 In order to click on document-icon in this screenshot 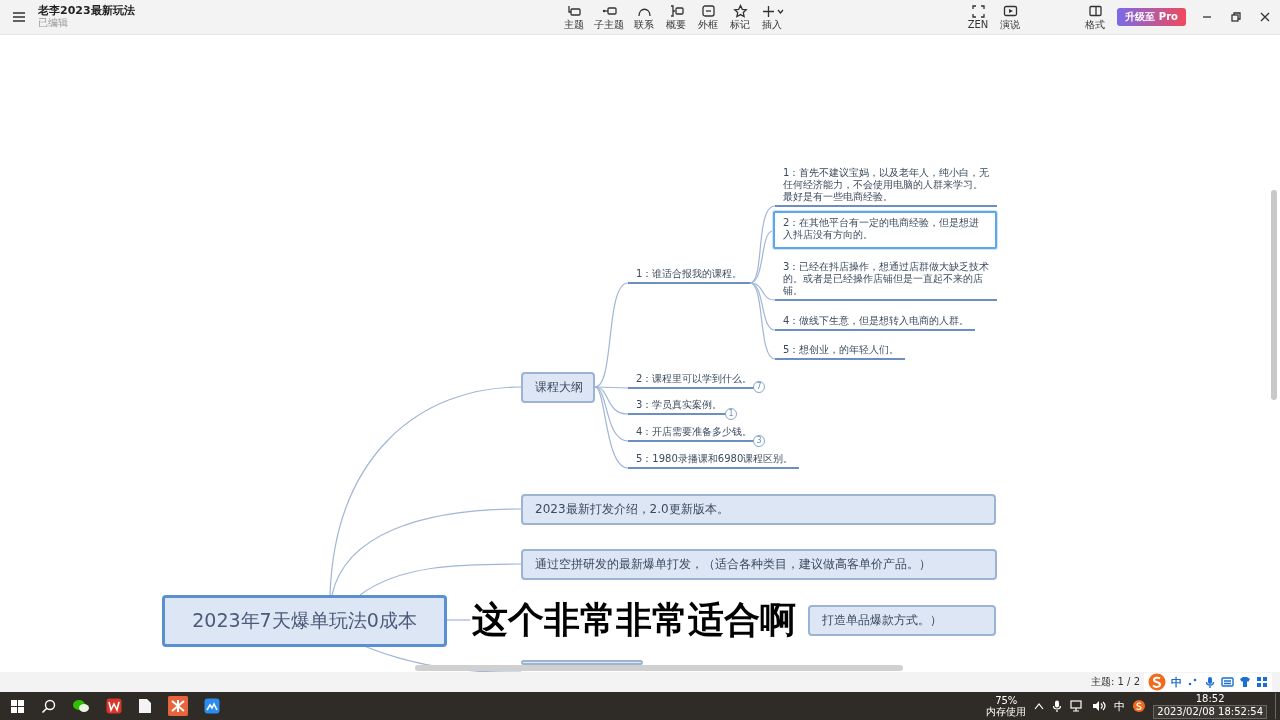, I will do `click(145, 706)`.